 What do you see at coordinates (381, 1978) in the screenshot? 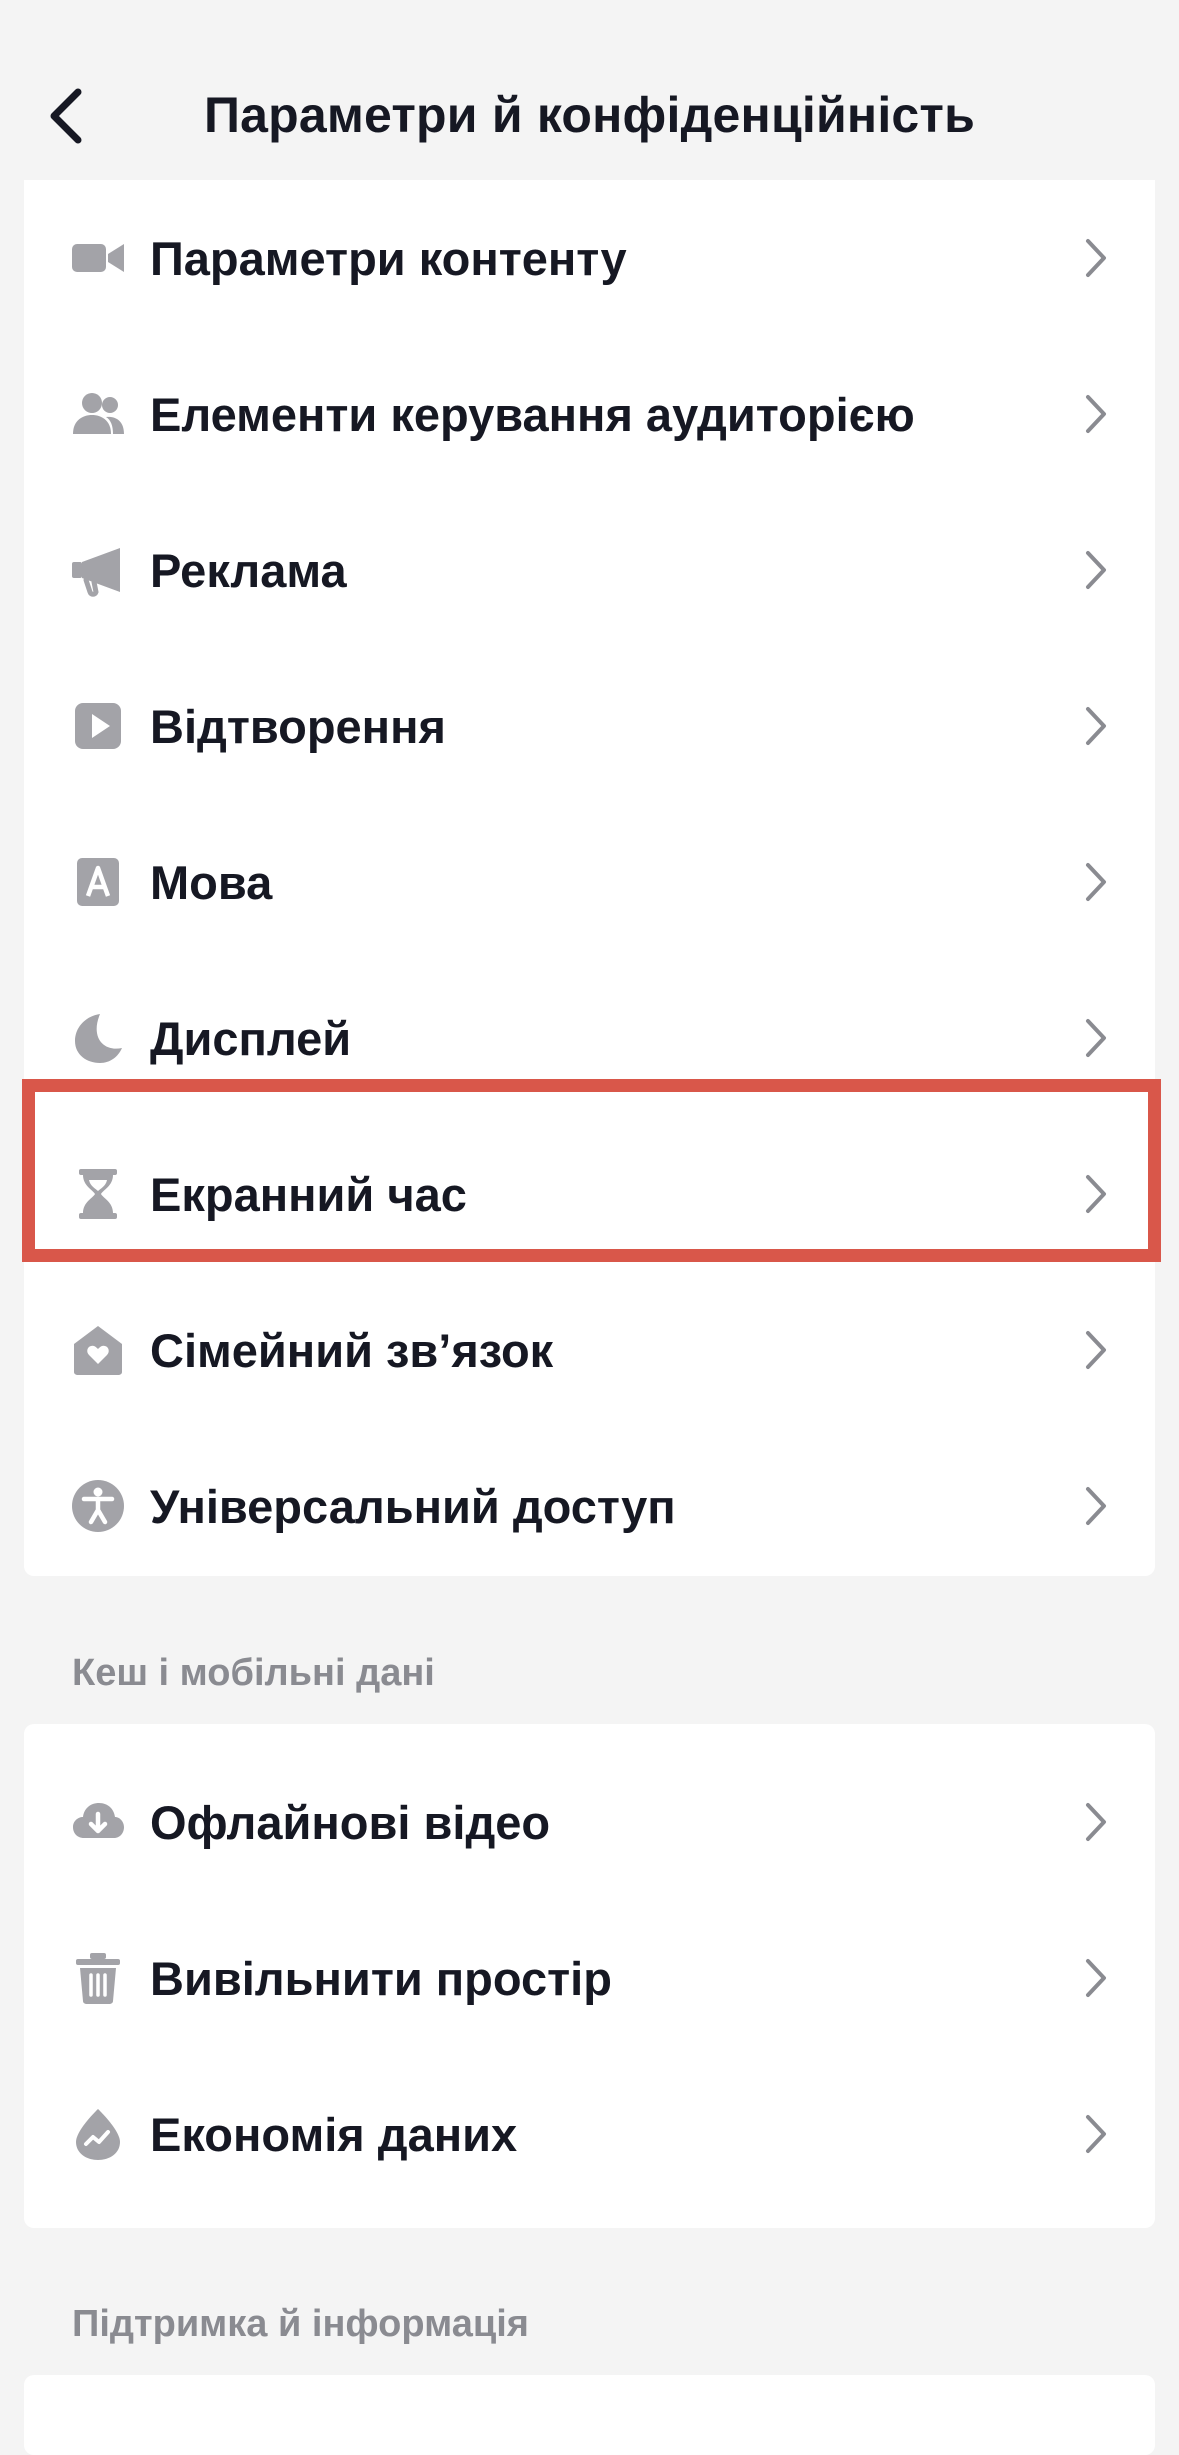
I see `menu-item-label: Вивільнити простір` at bounding box center [381, 1978].